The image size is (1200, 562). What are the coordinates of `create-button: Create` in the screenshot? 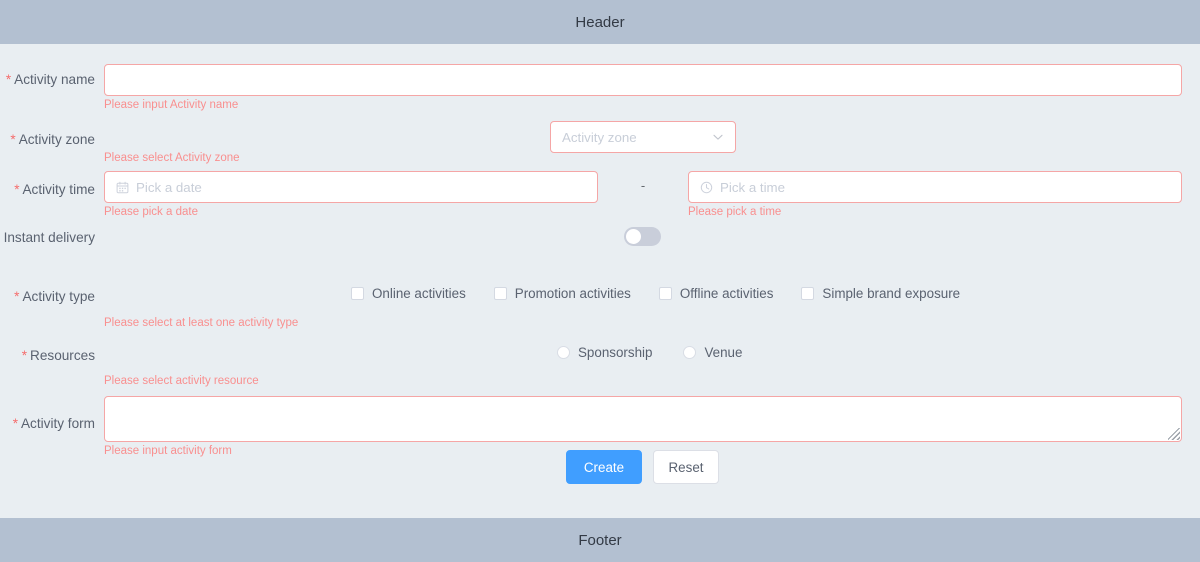 It's located at (604, 467).